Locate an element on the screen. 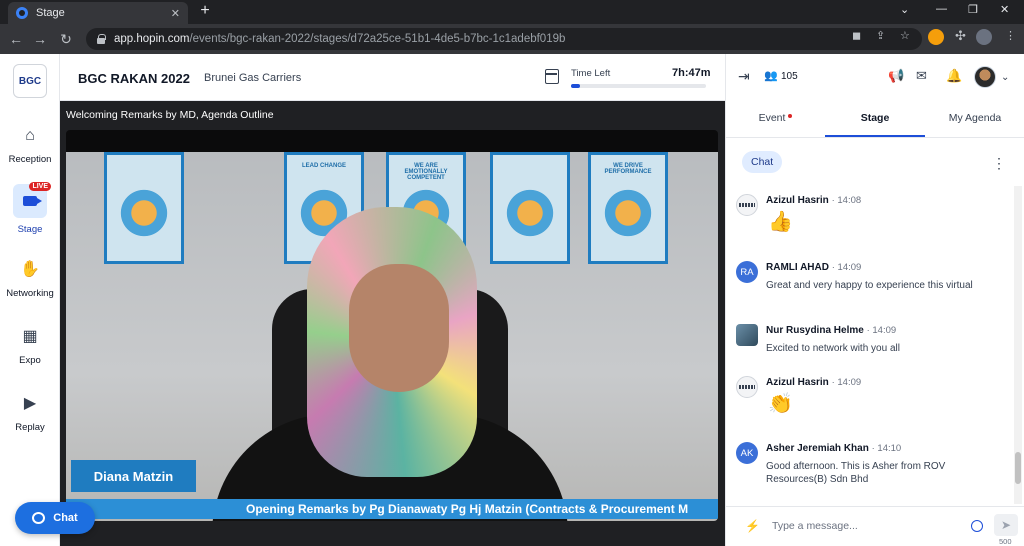 The width and height of the screenshot is (1024, 546). tab-stage: Stage is located at coordinates (875, 118).